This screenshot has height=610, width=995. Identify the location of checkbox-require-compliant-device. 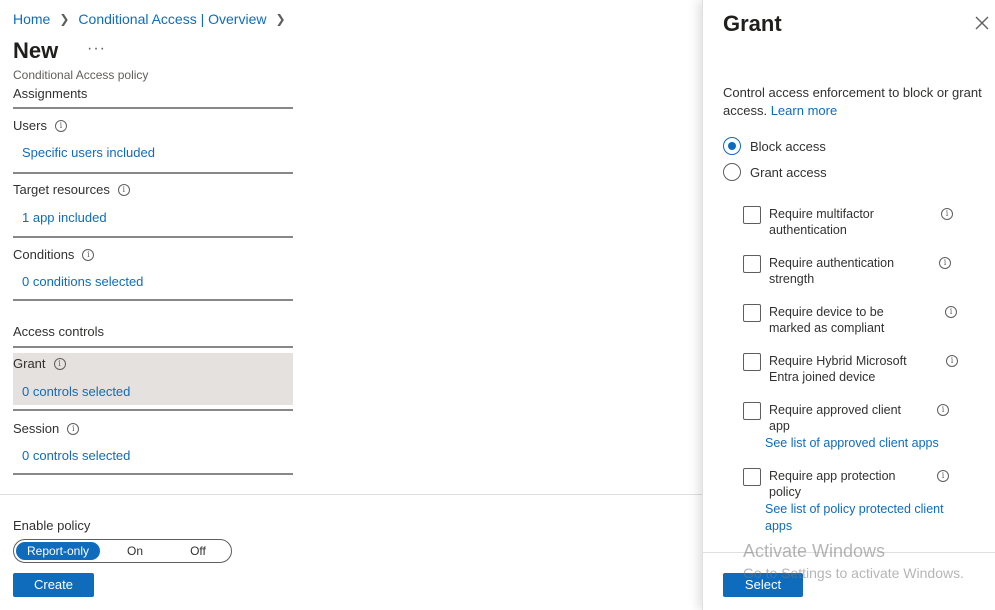
(752, 313).